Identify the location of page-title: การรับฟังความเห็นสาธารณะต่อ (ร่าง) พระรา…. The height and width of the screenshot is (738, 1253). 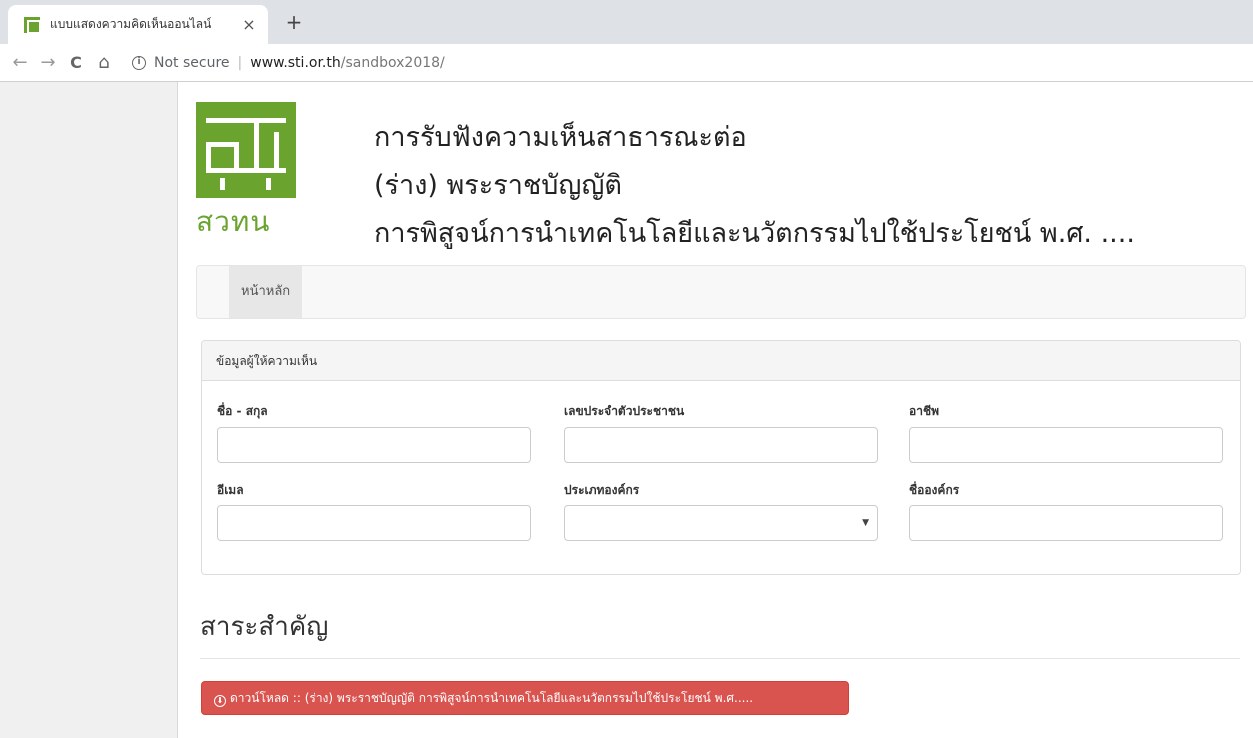
(754, 186).